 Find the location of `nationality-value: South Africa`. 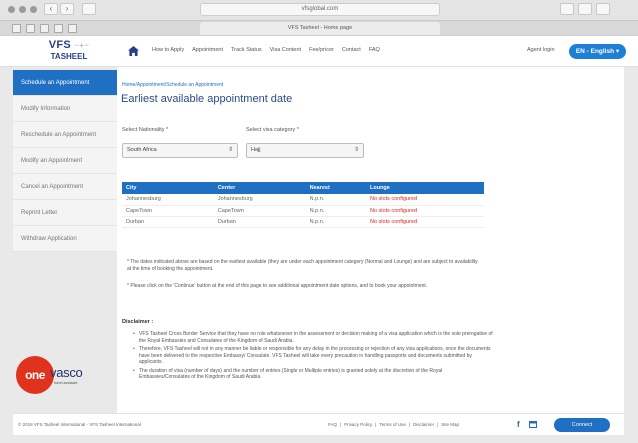

nationality-value: South Africa is located at coordinates (142, 150).